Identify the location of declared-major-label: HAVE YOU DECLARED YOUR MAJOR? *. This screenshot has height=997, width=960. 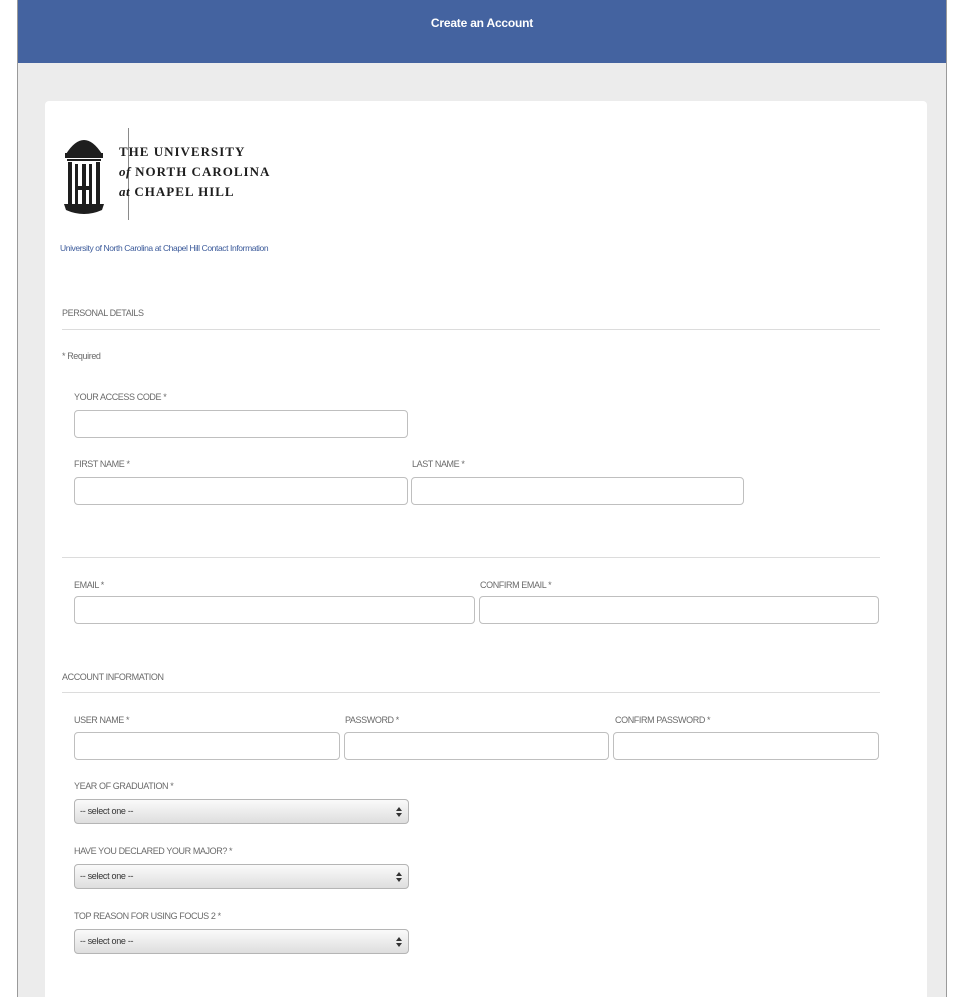
(153, 851).